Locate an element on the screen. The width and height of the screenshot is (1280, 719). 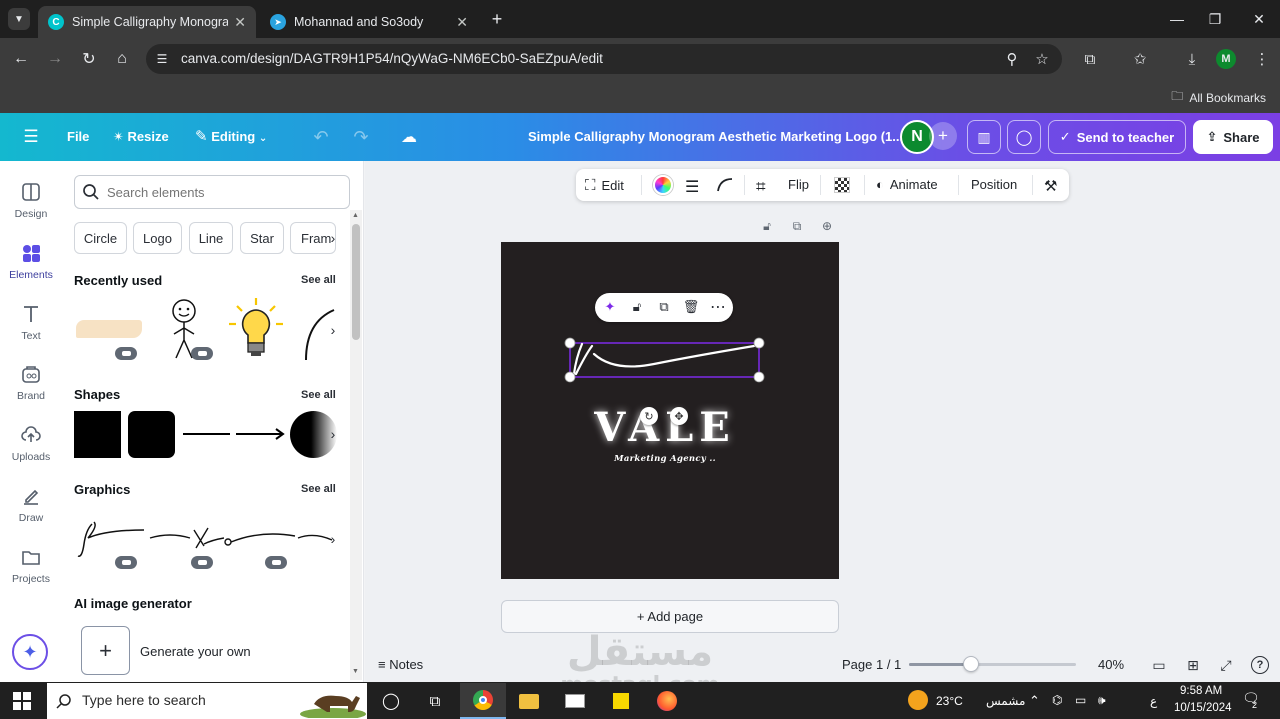
main-menu-button: ☰ is located at coordinates (31, 137).